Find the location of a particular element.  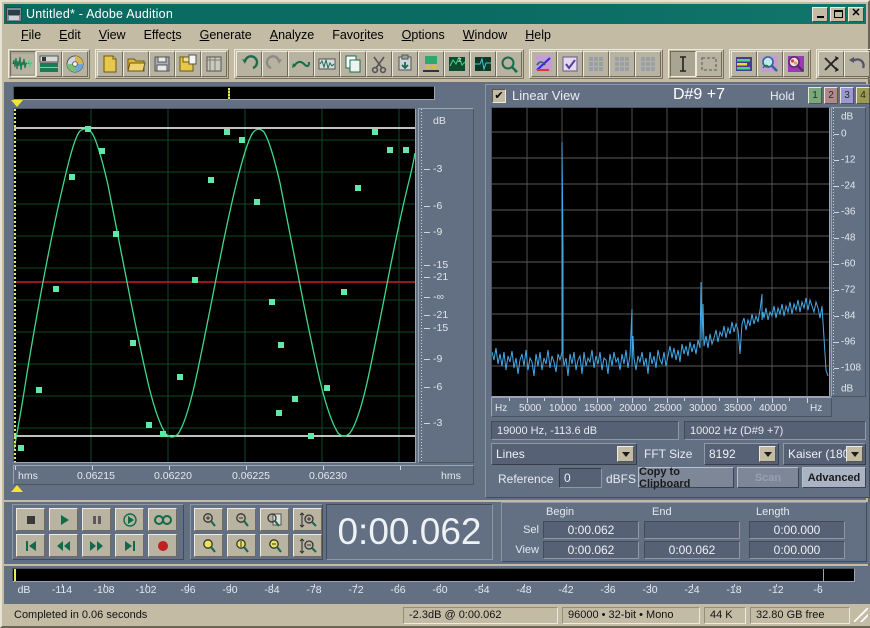

advanced-button: Advanced is located at coordinates (834, 477).